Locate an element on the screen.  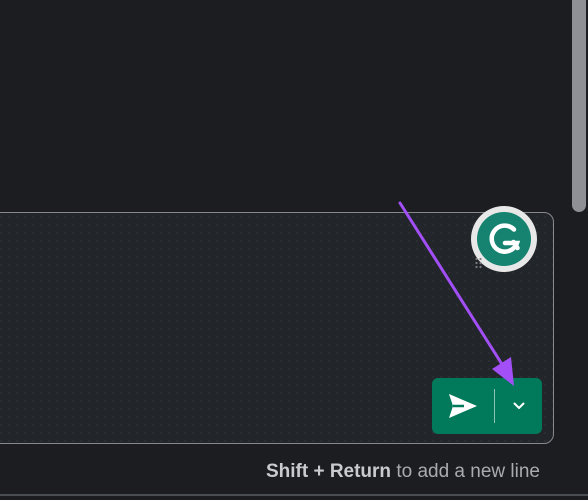
send-button-group is located at coordinates (487, 406).